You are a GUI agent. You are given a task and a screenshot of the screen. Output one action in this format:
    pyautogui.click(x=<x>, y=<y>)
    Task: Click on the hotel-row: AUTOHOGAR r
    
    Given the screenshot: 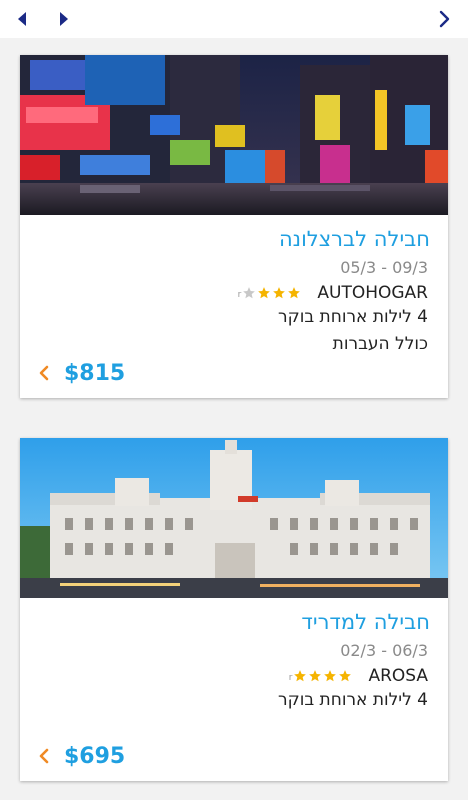 What is the action you would take?
    pyautogui.click(x=332, y=293)
    